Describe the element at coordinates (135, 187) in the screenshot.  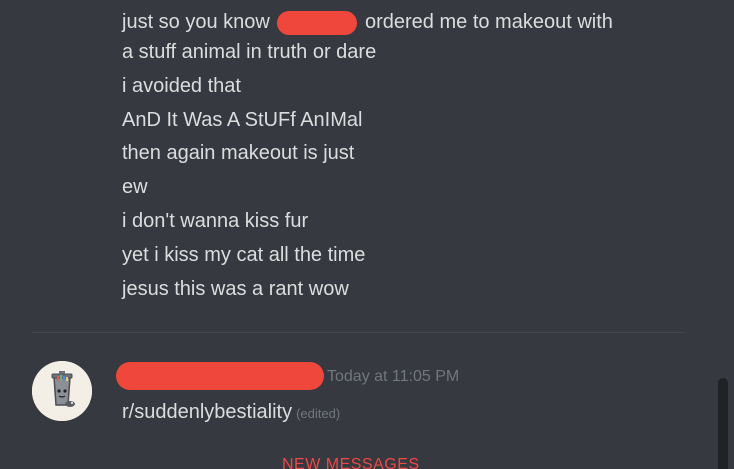
I see `message-line: ew` at that location.